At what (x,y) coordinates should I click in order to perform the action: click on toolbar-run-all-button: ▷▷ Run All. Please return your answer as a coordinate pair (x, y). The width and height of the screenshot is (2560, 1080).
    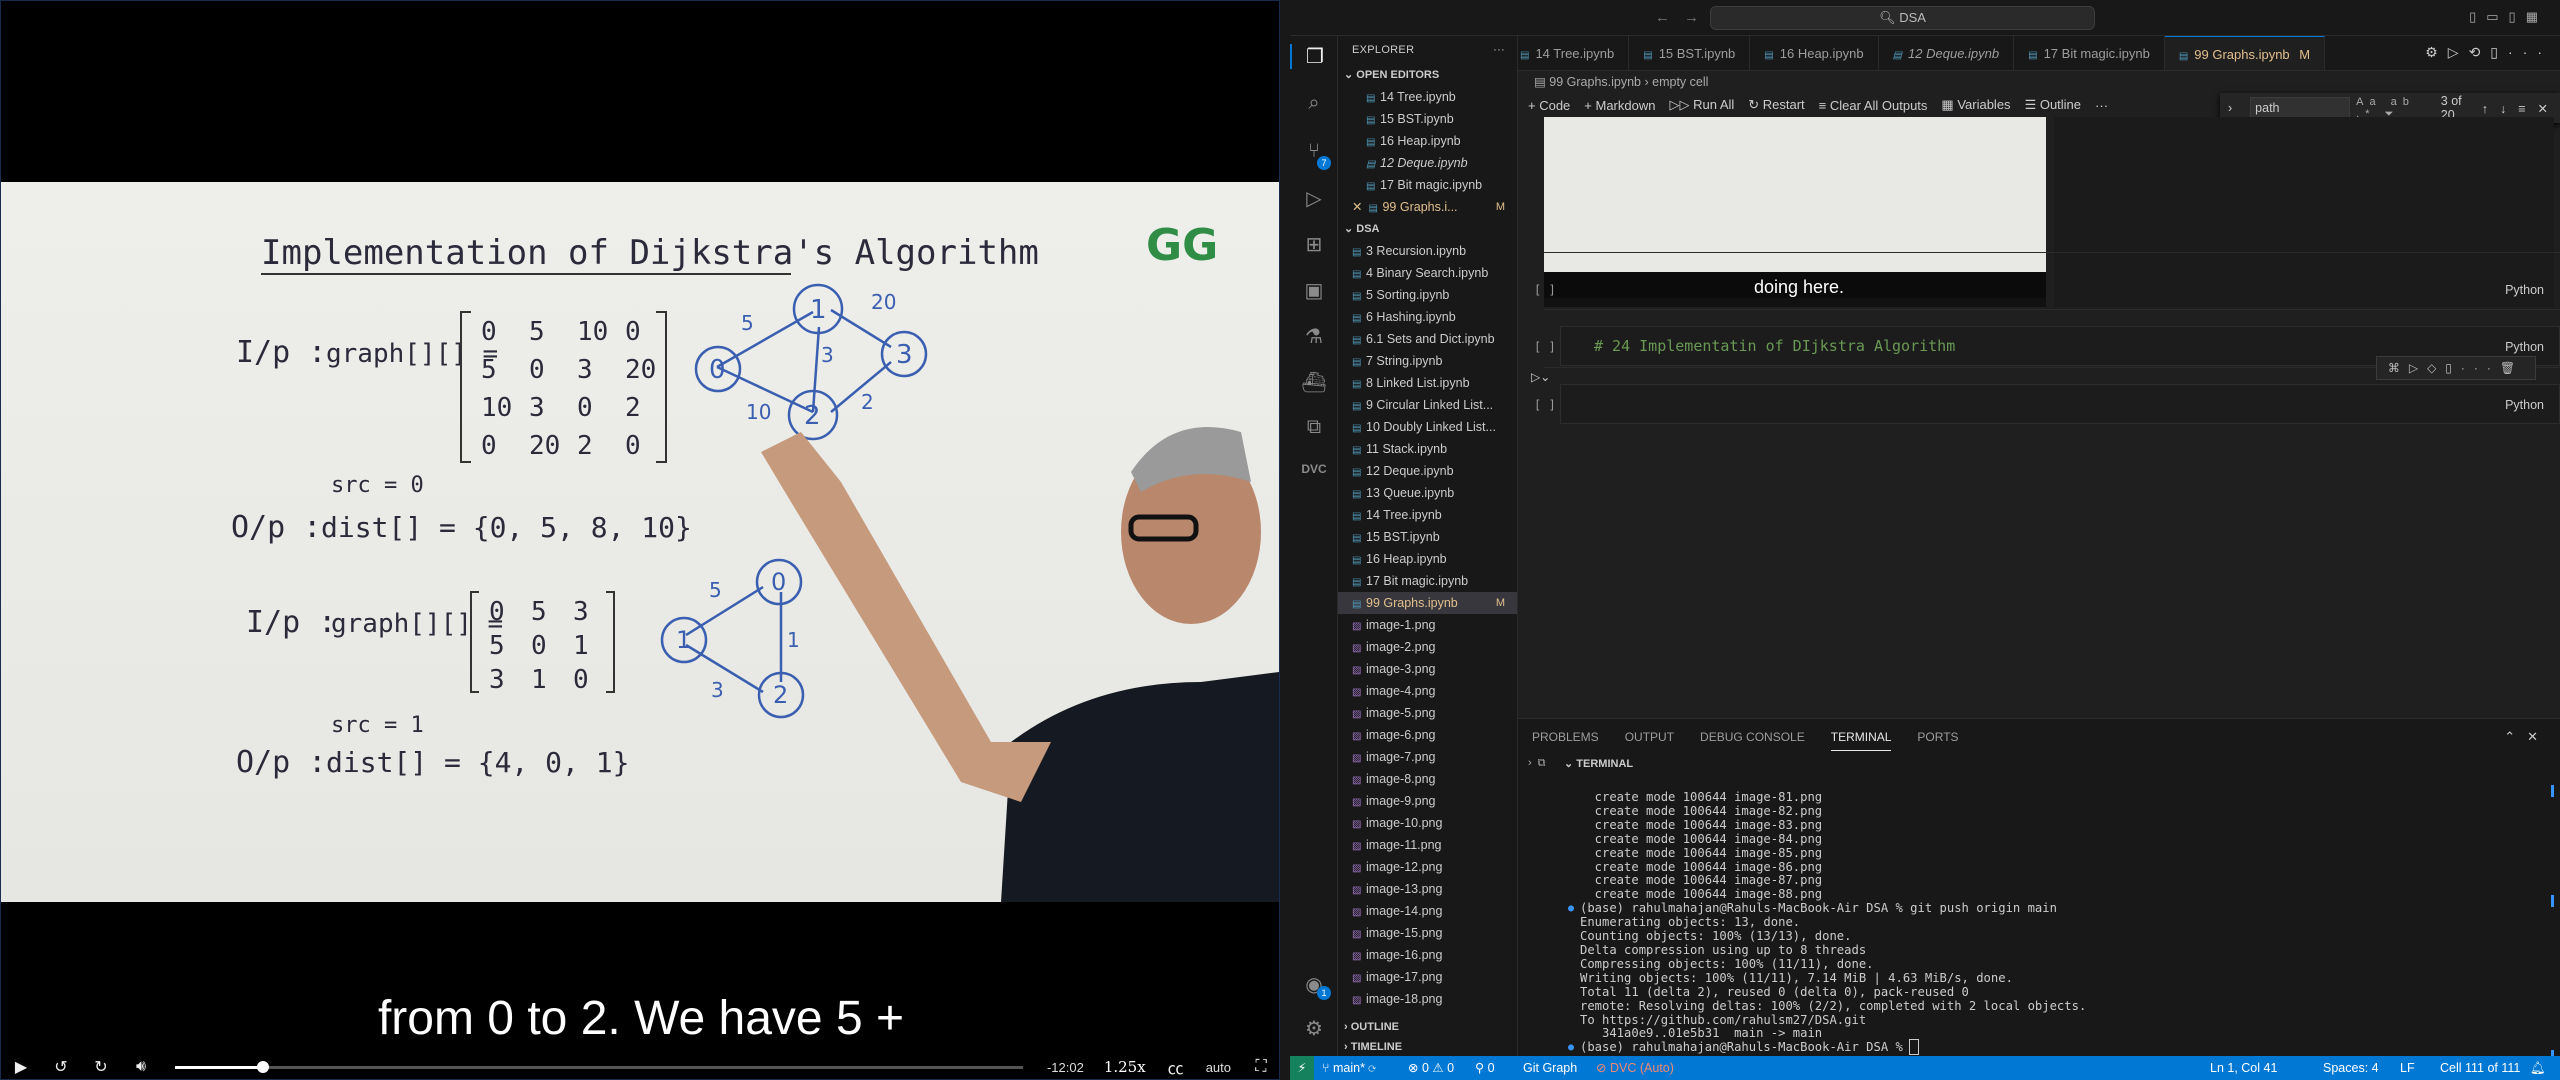
    Looking at the image, I should click on (1701, 105).